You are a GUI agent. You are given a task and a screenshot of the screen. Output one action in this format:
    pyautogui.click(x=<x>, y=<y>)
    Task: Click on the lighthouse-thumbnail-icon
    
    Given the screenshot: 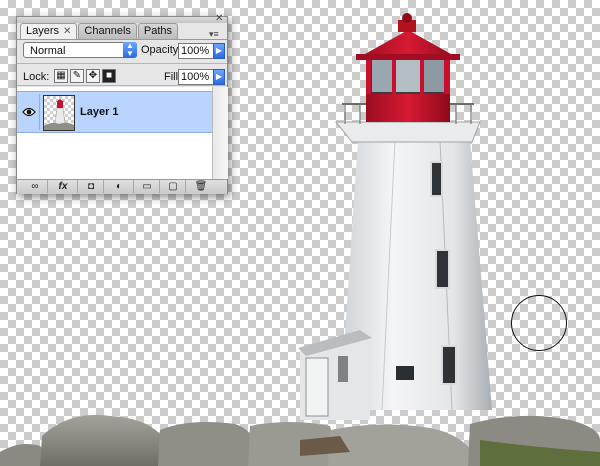 What is the action you would take?
    pyautogui.click(x=59, y=114)
    